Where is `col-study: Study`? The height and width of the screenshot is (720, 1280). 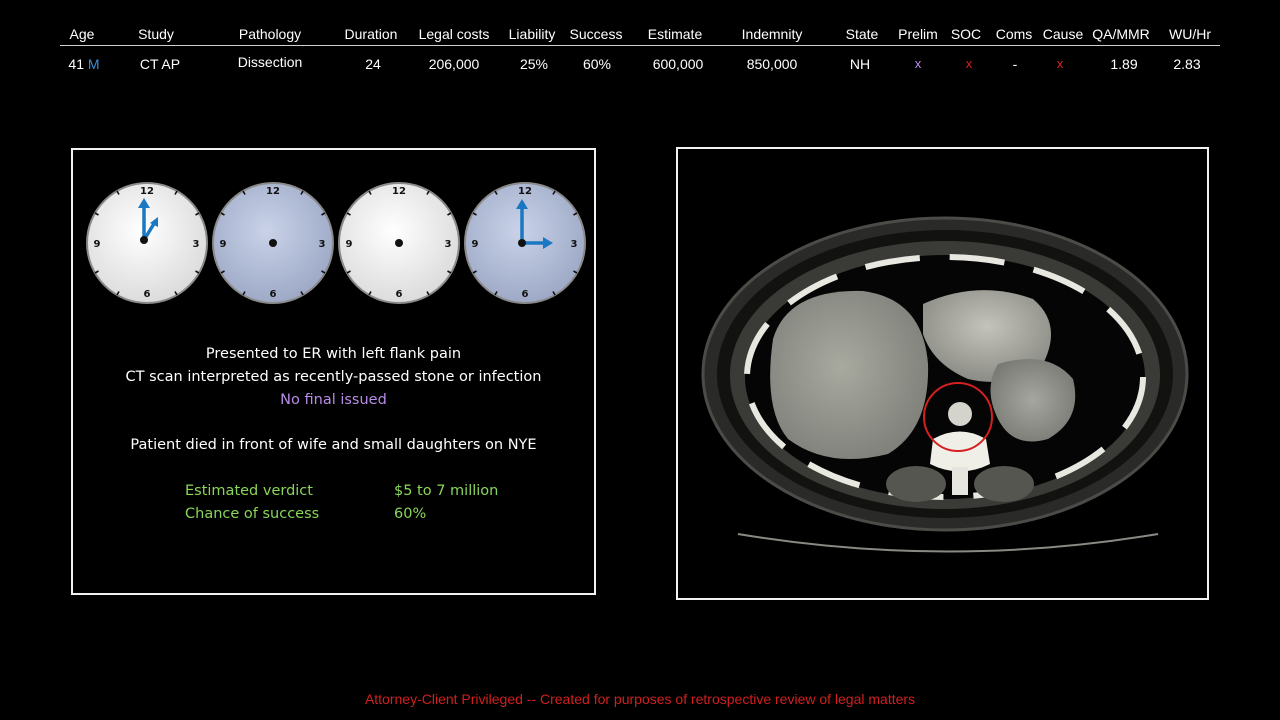
col-study: Study is located at coordinates (156, 34).